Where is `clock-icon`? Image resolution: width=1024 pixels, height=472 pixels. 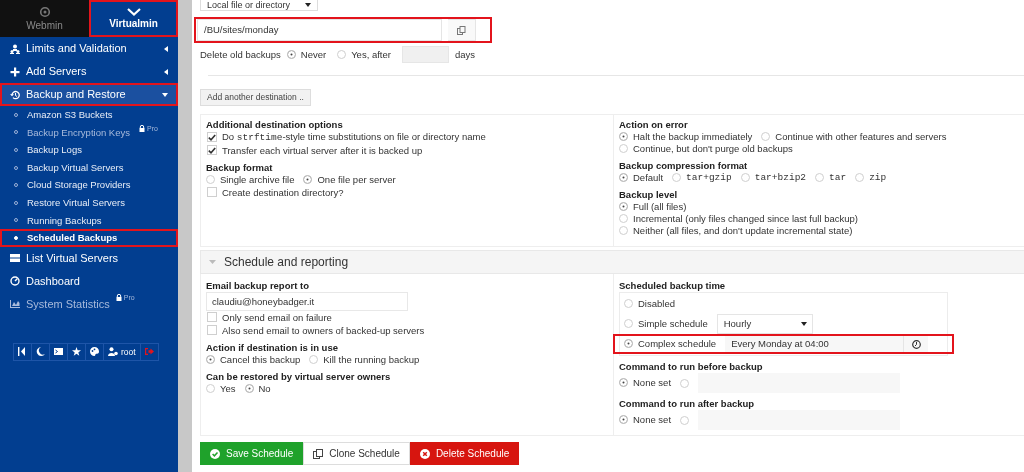 clock-icon is located at coordinates (916, 344).